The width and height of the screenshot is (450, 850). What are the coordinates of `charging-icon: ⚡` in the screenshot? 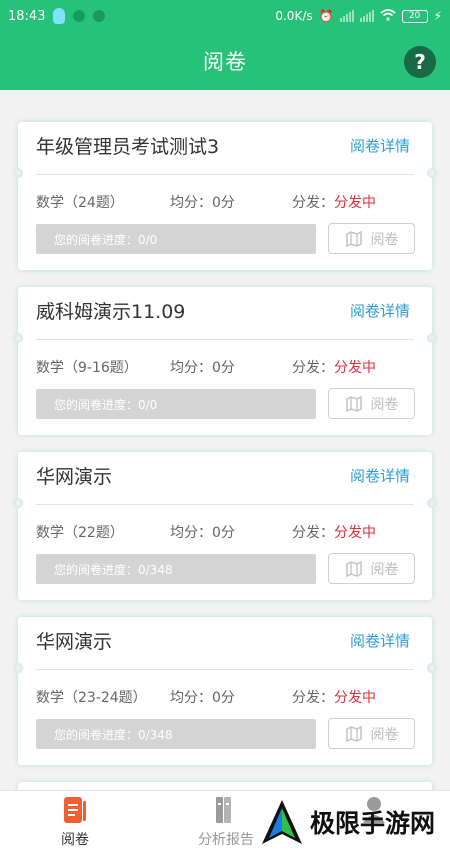 It's located at (437, 16).